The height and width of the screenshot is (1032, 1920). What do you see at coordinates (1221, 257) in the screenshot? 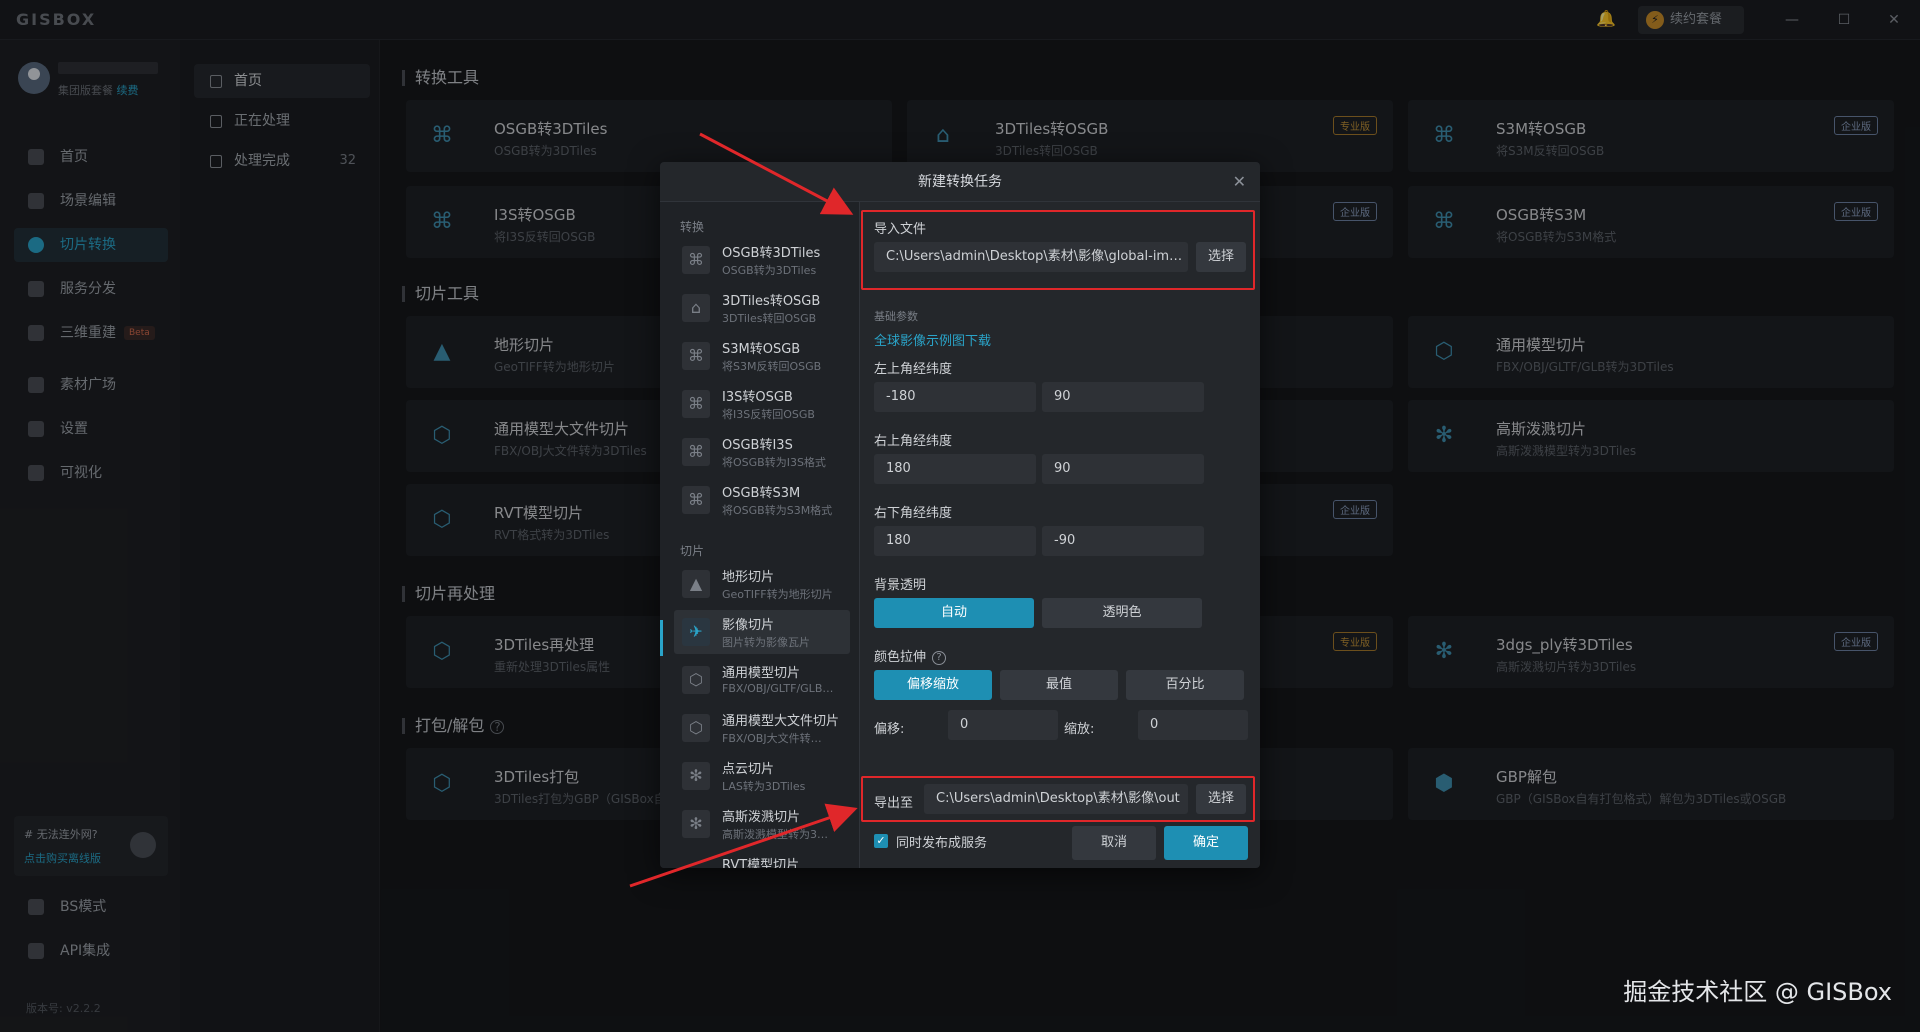
I see `import-select-button: 选择` at bounding box center [1221, 257].